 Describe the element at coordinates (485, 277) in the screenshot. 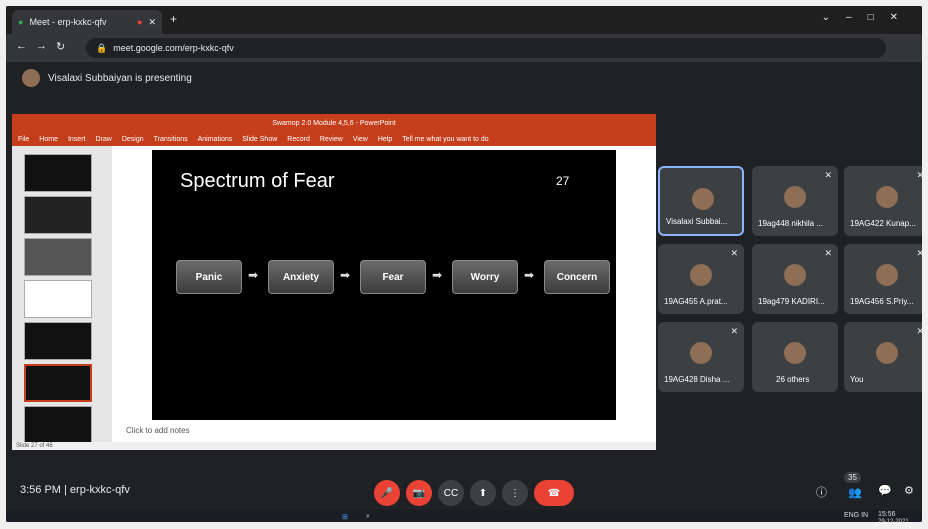

I see `step-worry: Worry` at that location.